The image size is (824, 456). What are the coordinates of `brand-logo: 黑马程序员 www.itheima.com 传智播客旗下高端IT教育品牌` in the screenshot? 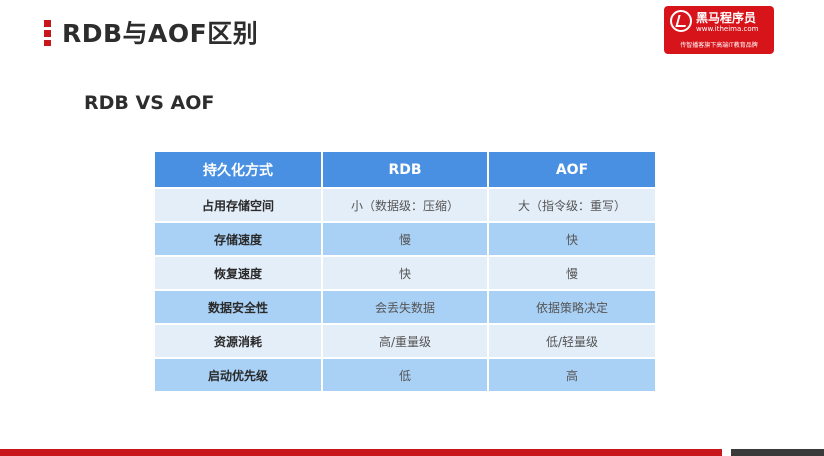 It's located at (719, 30).